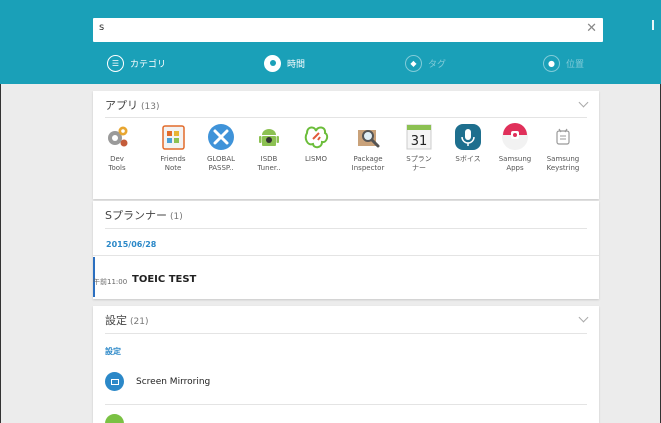 This screenshot has height=423, width=661. I want to click on microphone-icon, so click(468, 137).